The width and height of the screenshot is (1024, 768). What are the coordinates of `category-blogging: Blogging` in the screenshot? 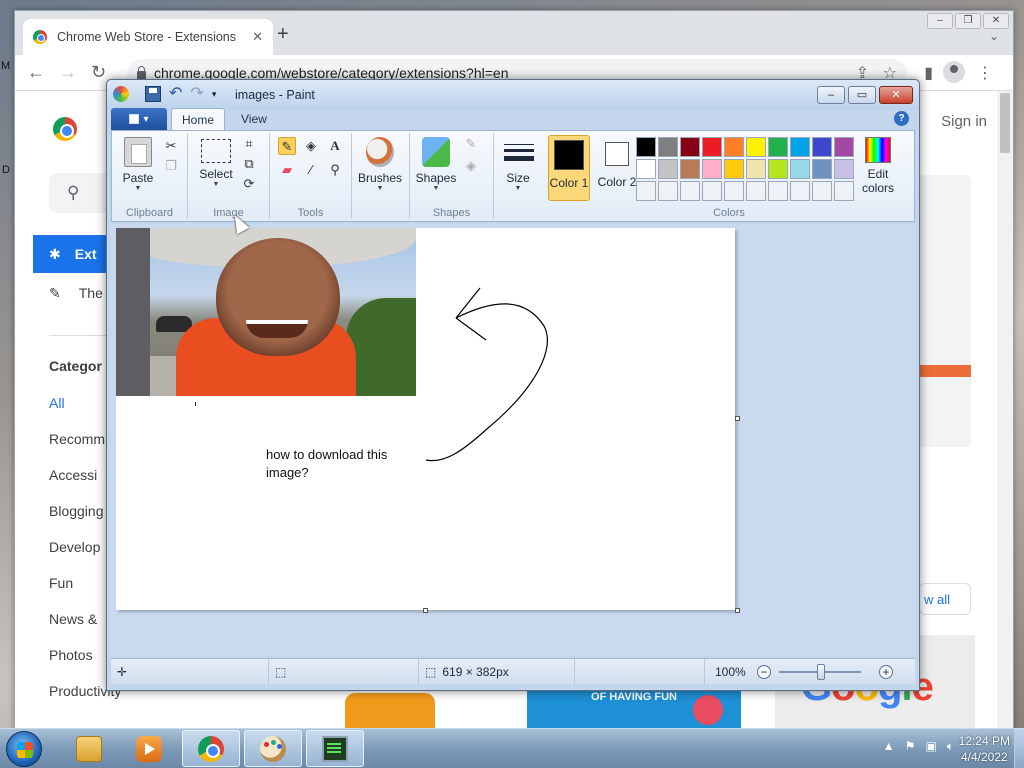 It's located at (76, 511).